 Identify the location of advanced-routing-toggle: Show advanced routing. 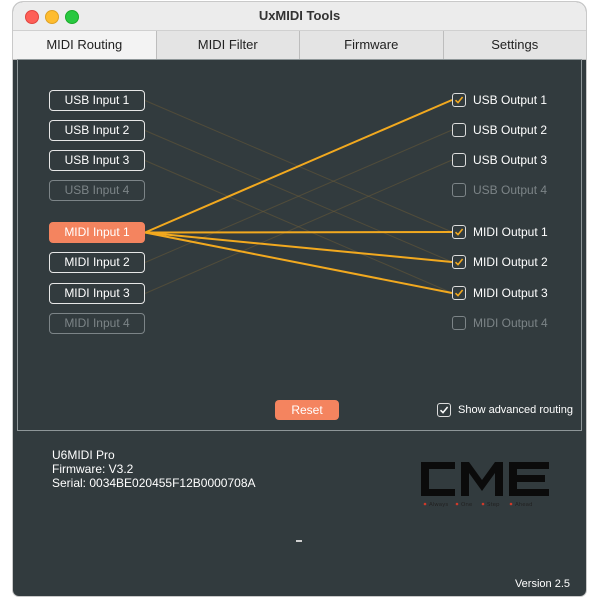
(505, 410).